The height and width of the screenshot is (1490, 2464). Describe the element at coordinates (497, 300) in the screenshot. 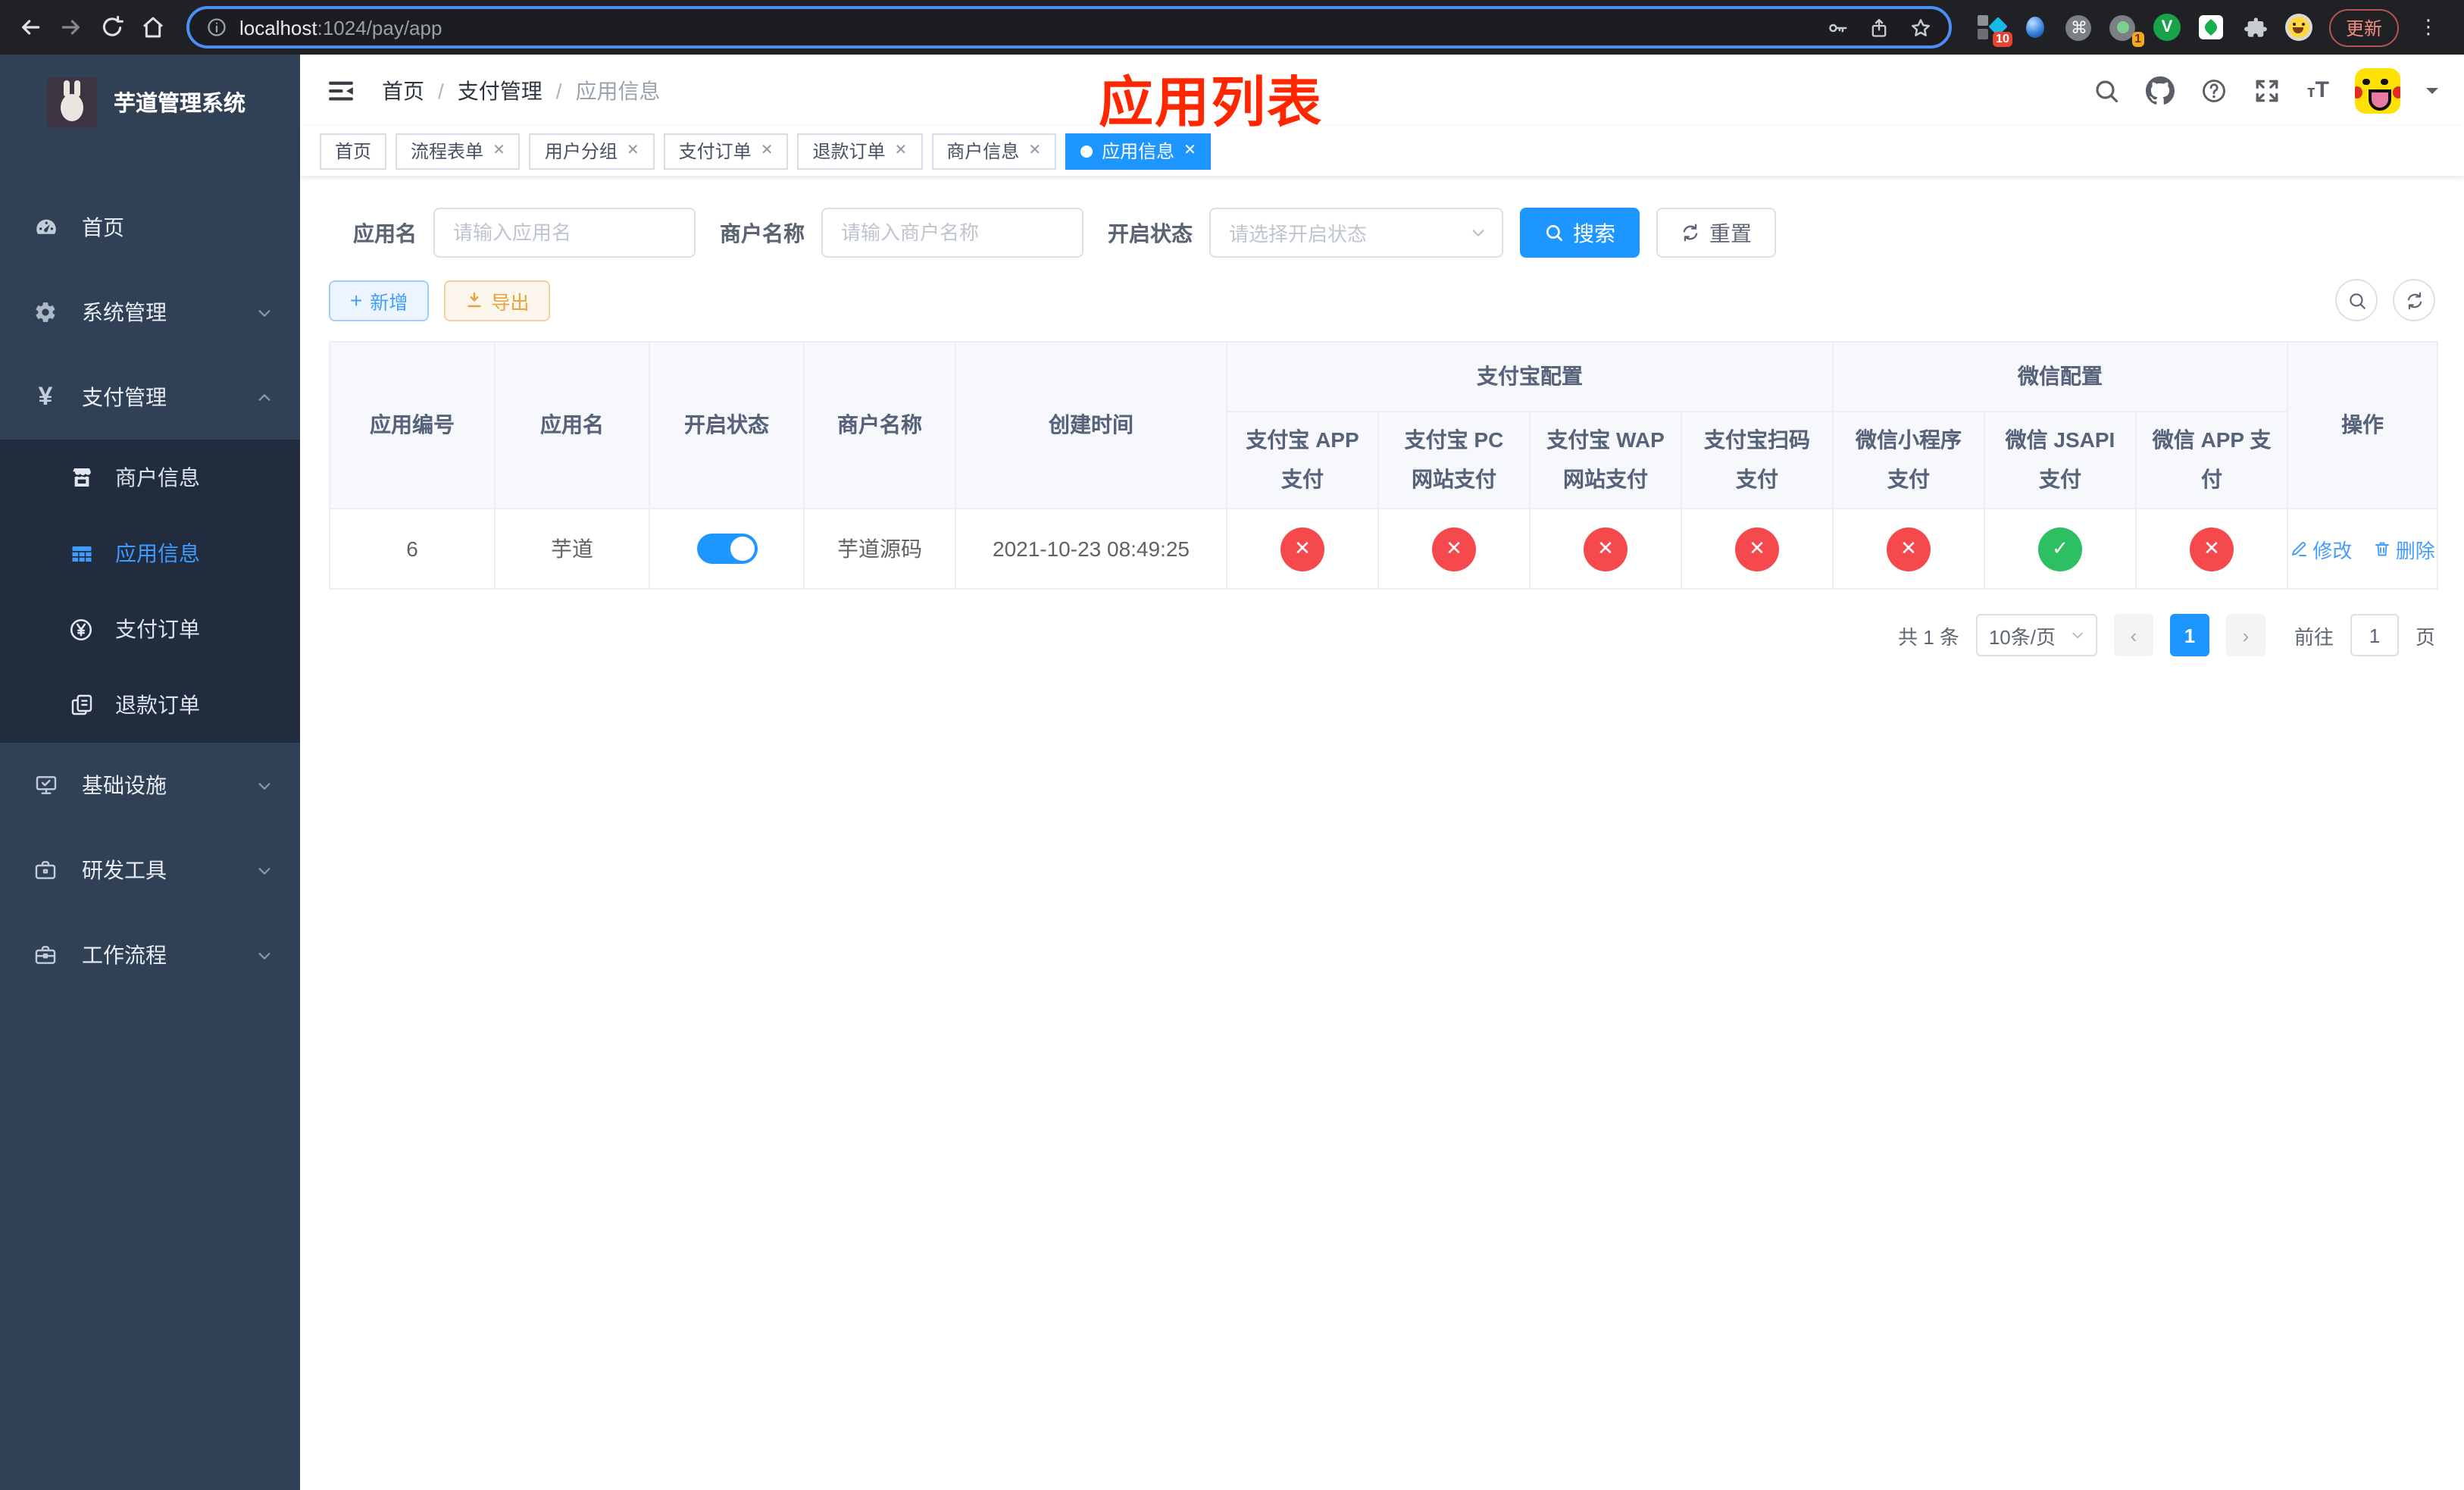

I see `export-button: 导出` at that location.